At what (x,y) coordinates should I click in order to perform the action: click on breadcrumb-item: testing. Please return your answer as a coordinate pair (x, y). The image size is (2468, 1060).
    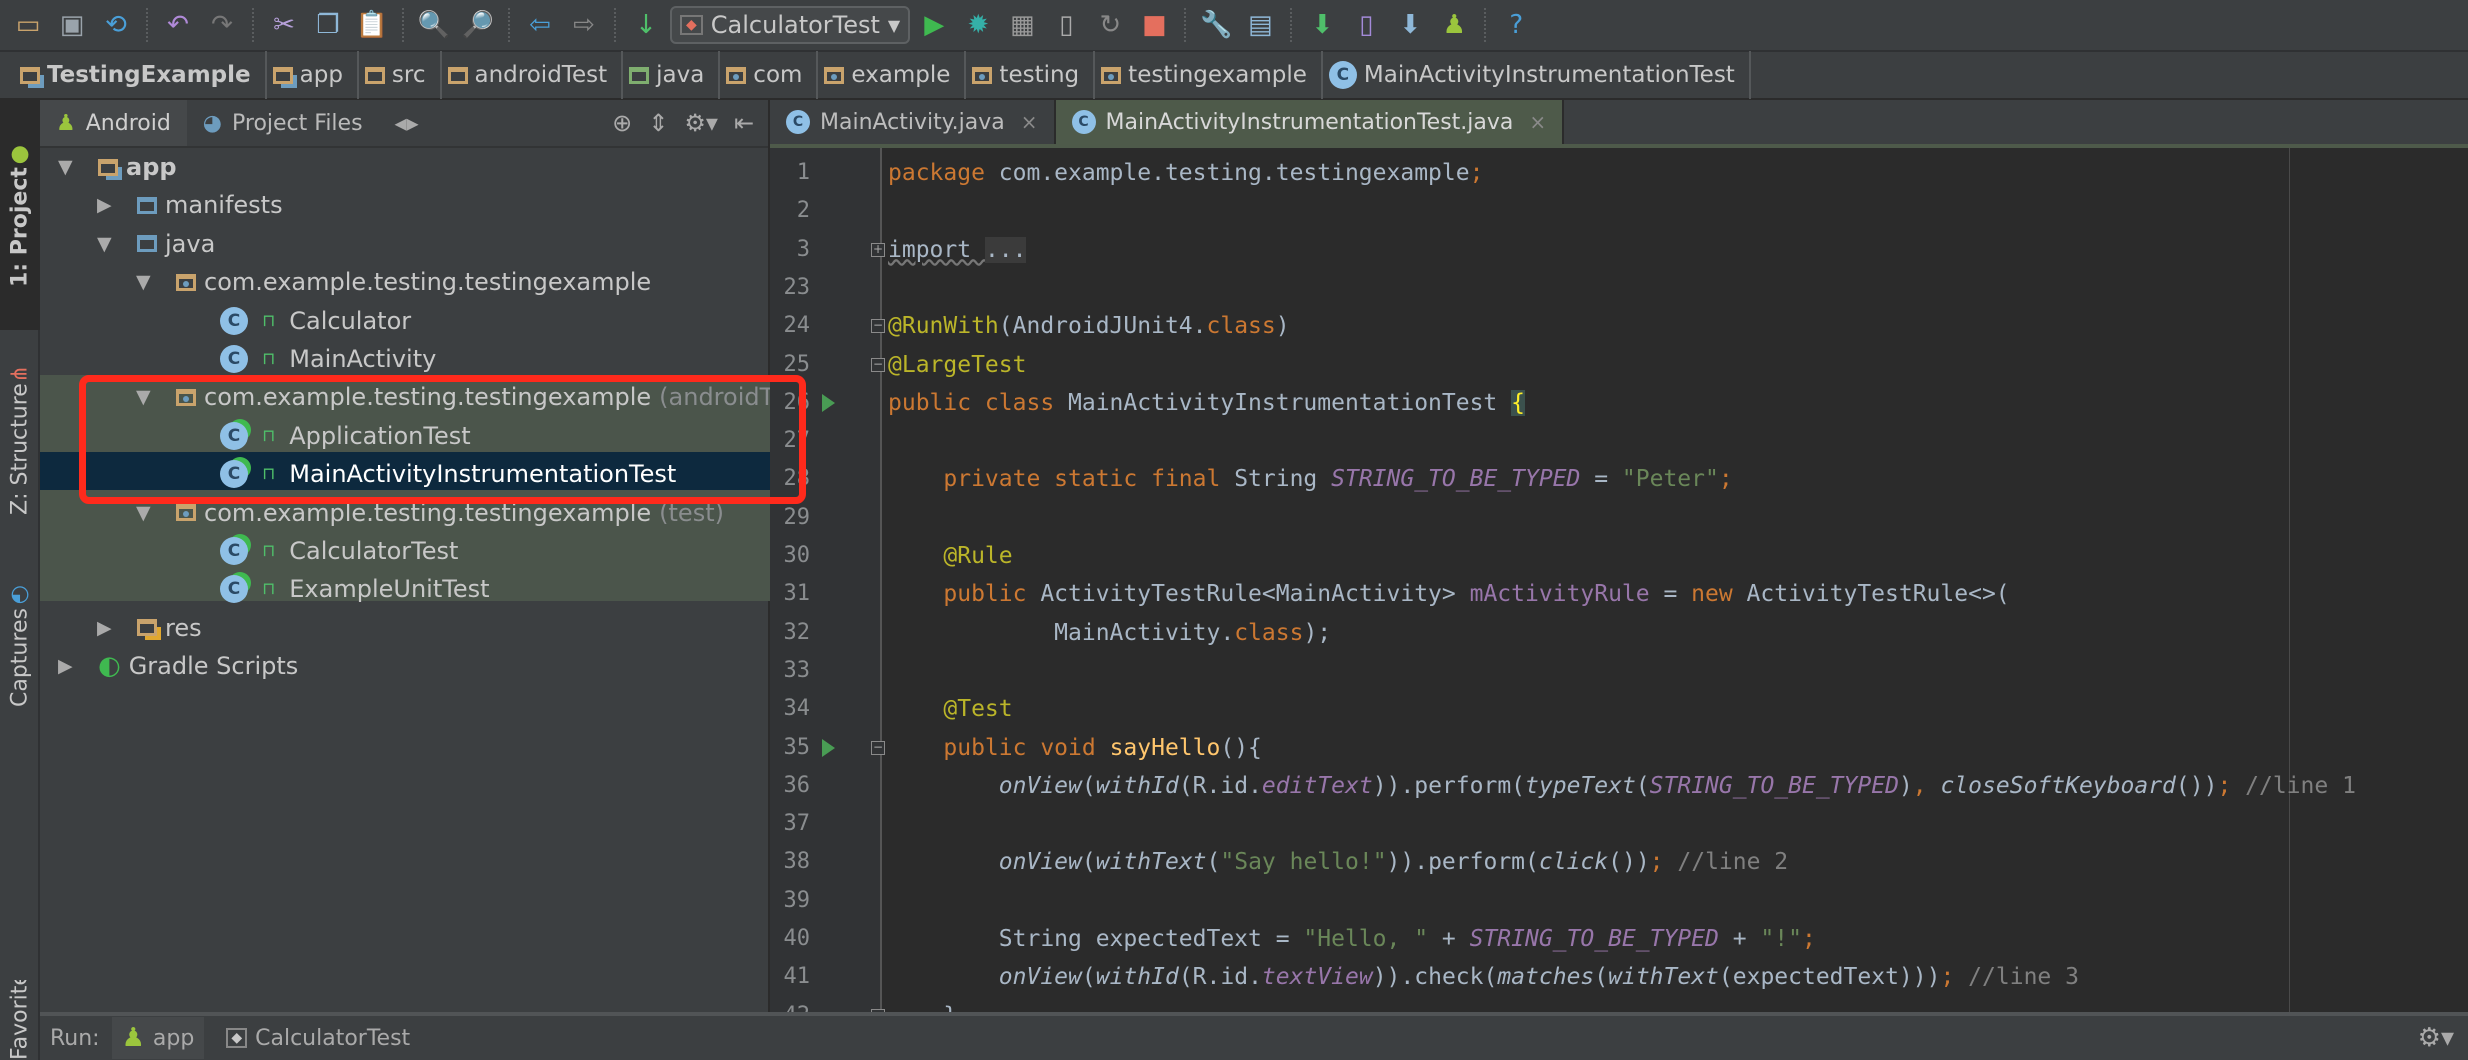
    Looking at the image, I should click on (1031, 75).